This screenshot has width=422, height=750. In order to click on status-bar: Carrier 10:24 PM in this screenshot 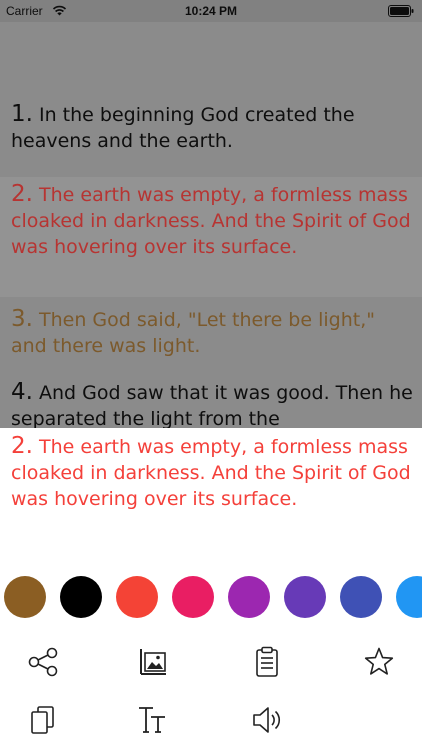, I will do `click(211, 11)`.